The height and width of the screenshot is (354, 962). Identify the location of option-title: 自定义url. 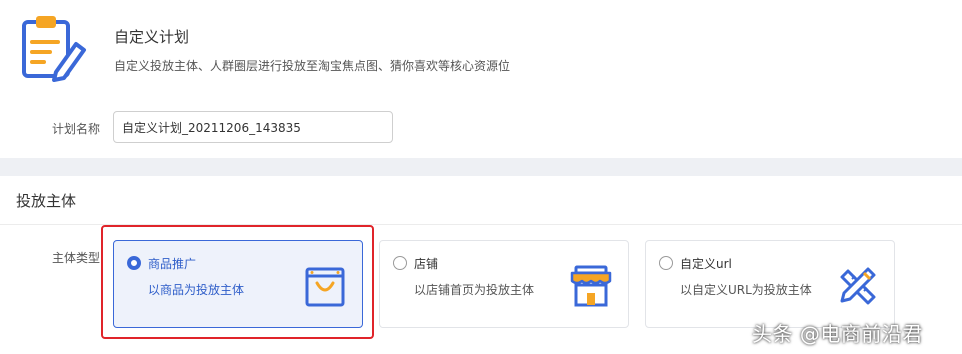
(706, 264).